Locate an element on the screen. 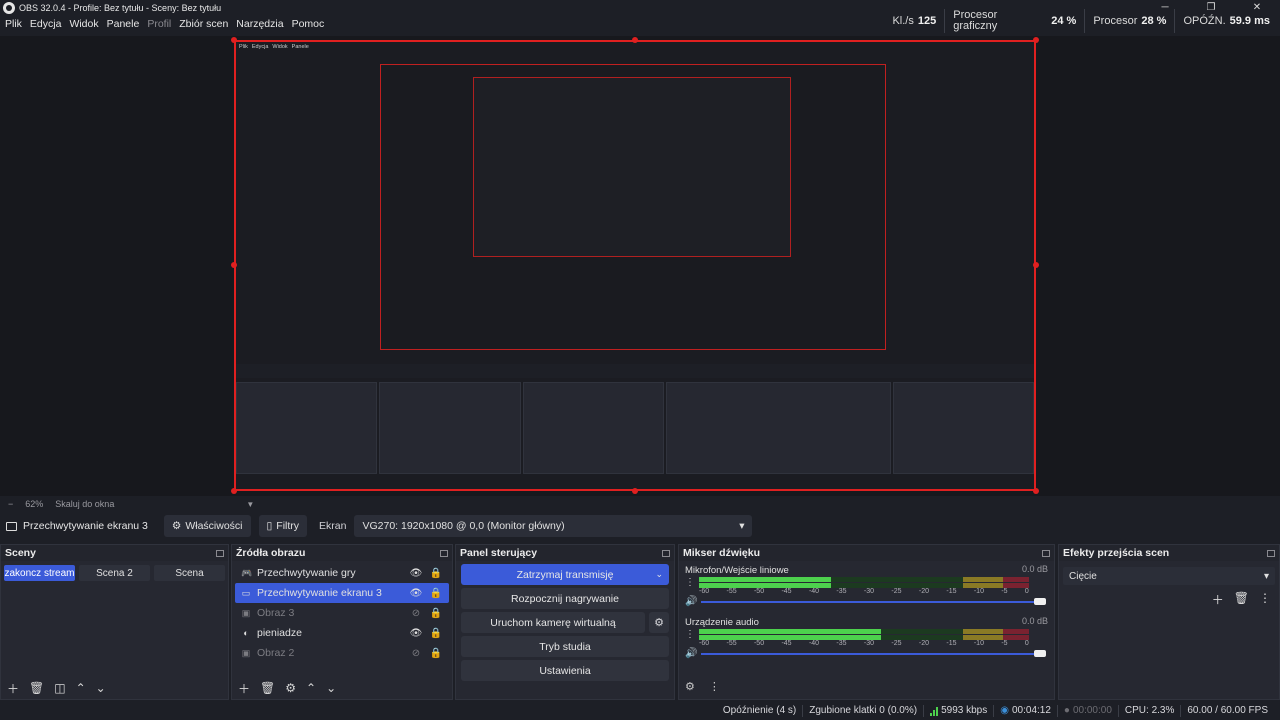  chevron-down-icon: ⌄ is located at coordinates (659, 574).